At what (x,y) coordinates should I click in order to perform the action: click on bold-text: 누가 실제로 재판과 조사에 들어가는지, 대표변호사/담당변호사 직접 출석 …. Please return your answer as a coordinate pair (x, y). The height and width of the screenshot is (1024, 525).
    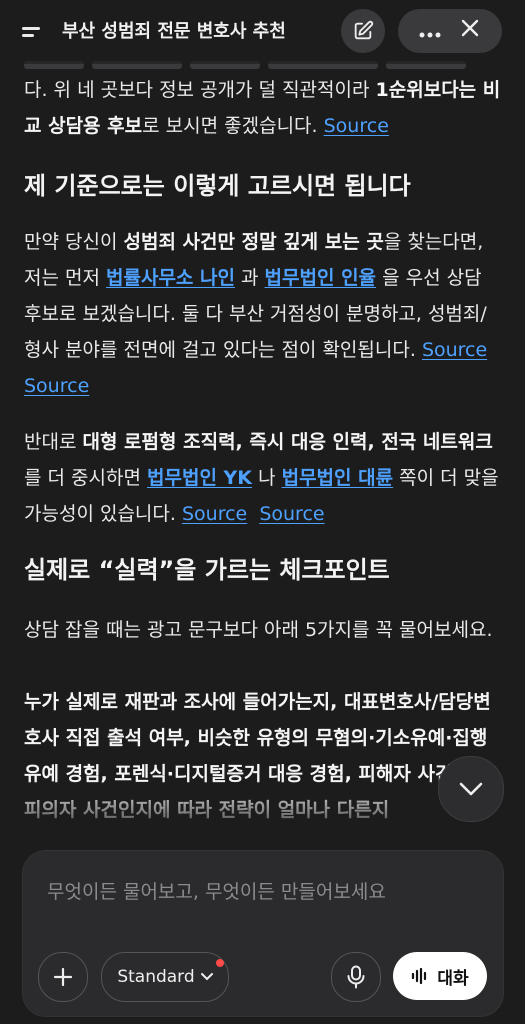
    Looking at the image, I should click on (257, 756).